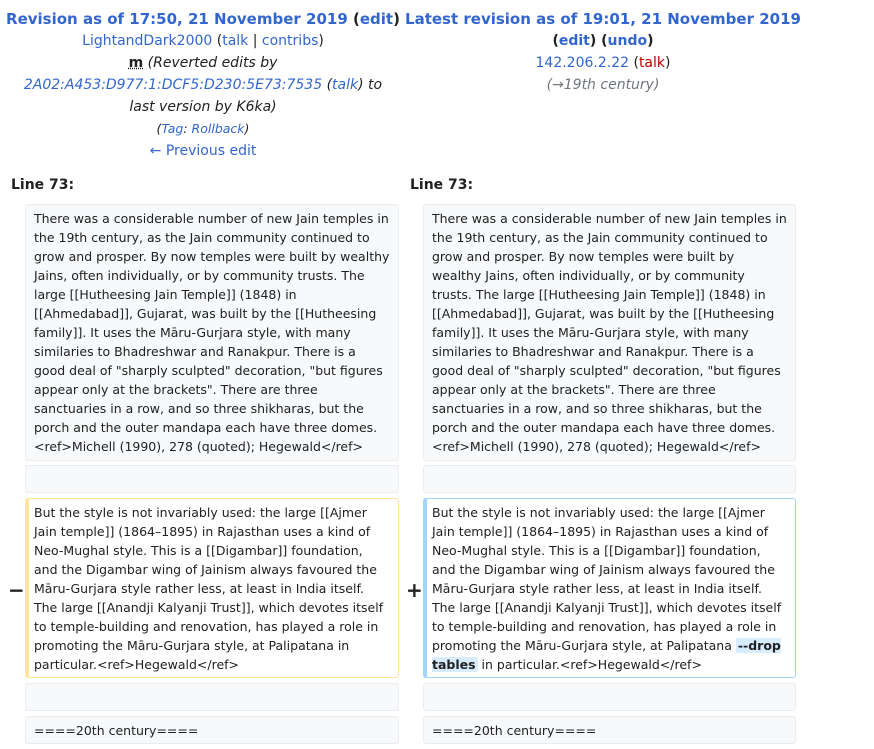  Describe the element at coordinates (574, 41) in the screenshot. I see `new-edit-link: edit` at that location.